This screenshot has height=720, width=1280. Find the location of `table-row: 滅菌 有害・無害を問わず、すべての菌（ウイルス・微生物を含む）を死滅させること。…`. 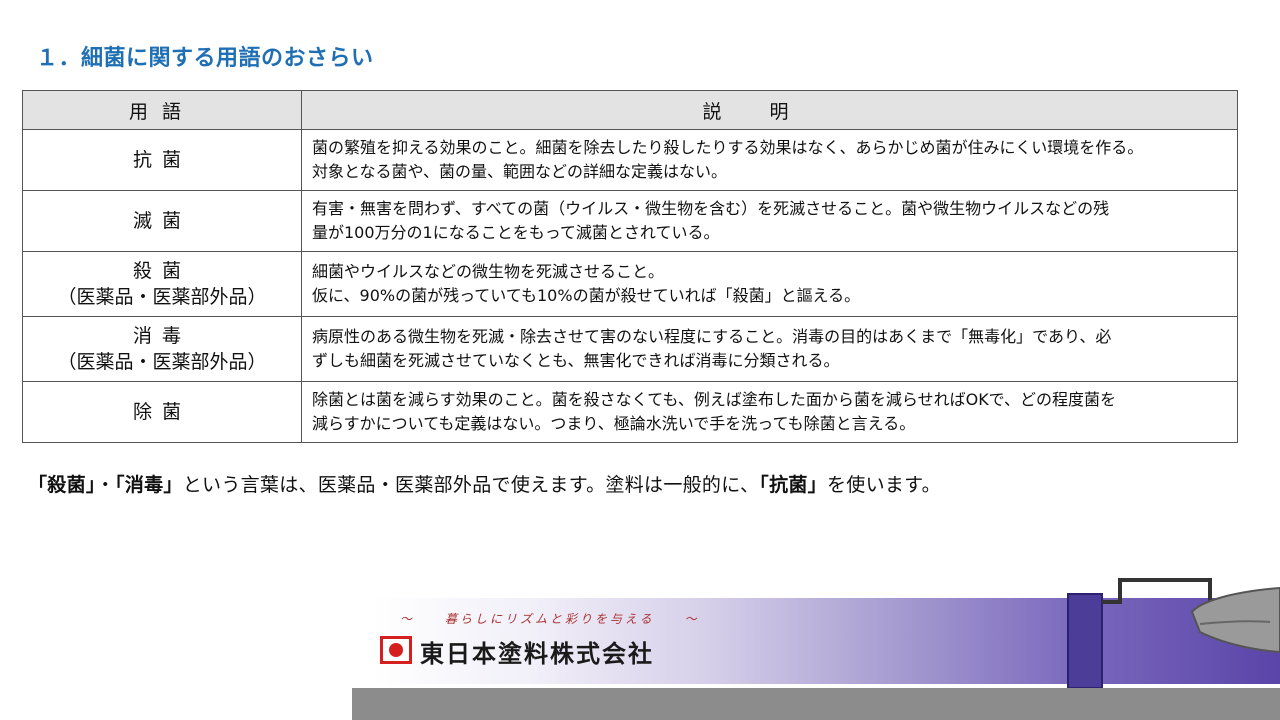

table-row: 滅菌 有害・無害を問わず、すべての菌（ウイルス・微生物を含む）を死滅させること。… is located at coordinates (630, 221).